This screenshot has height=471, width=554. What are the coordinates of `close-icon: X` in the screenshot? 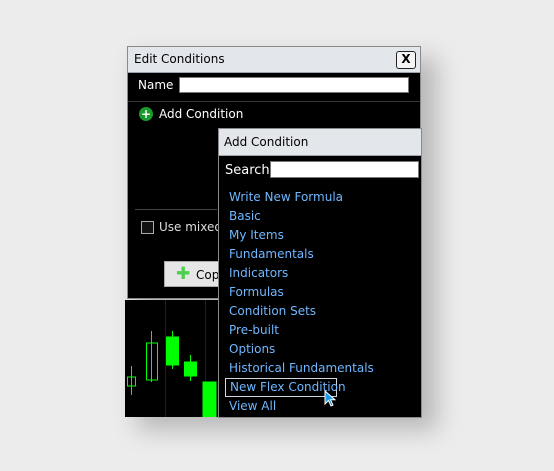 It's located at (406, 59).